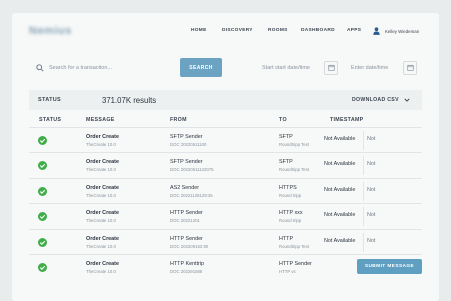 The height and width of the screenshot is (301, 451). What do you see at coordinates (286, 239) in the screenshot?
I see `to-name: HTTP` at bounding box center [286, 239].